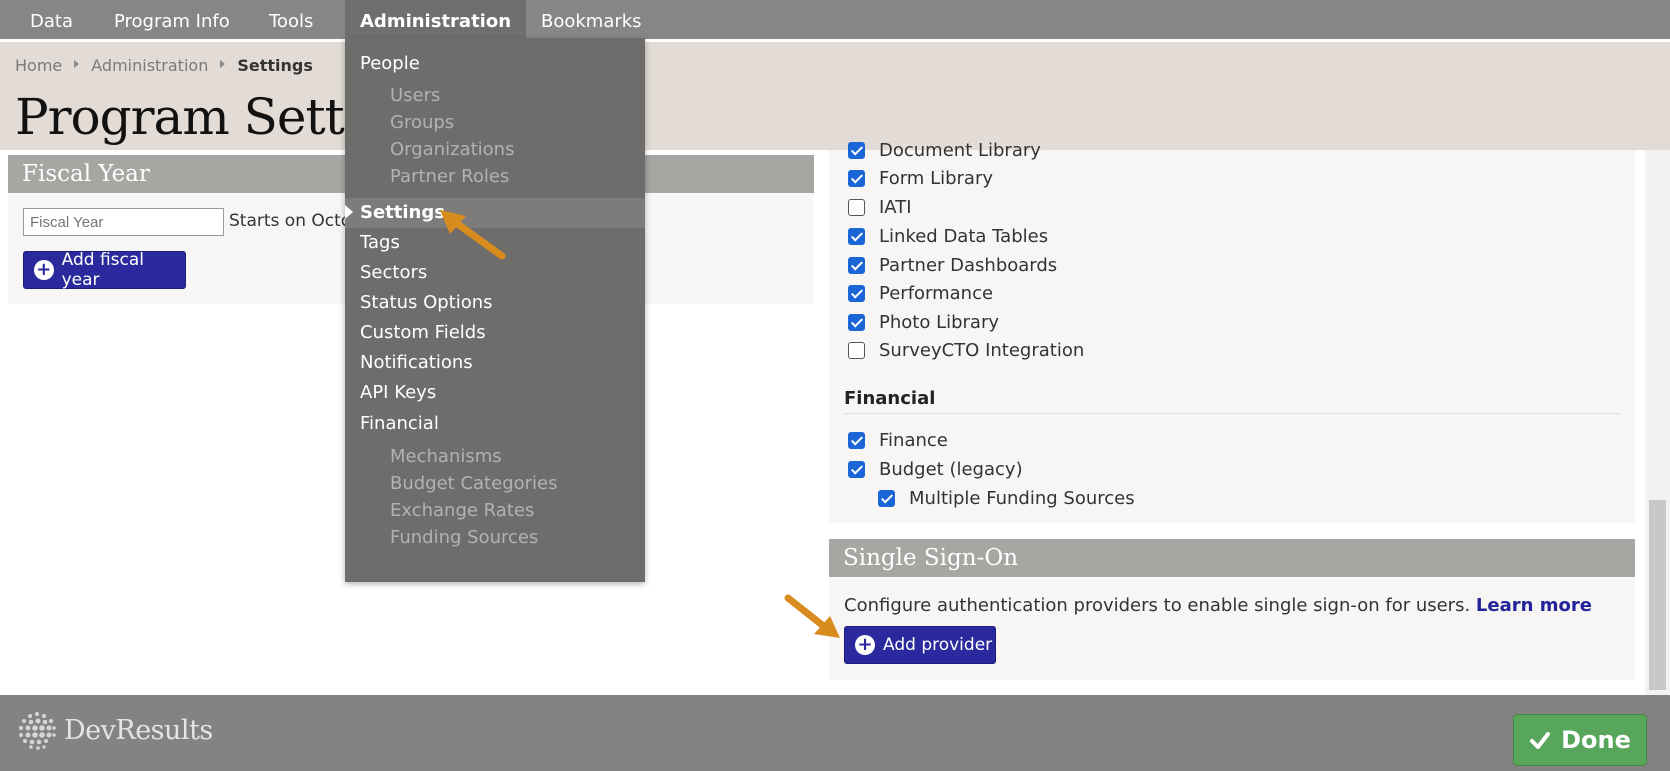 The width and height of the screenshot is (1670, 771). I want to click on feature-multiple-funding-sources: Multiple Funding Sources, so click(1006, 498).